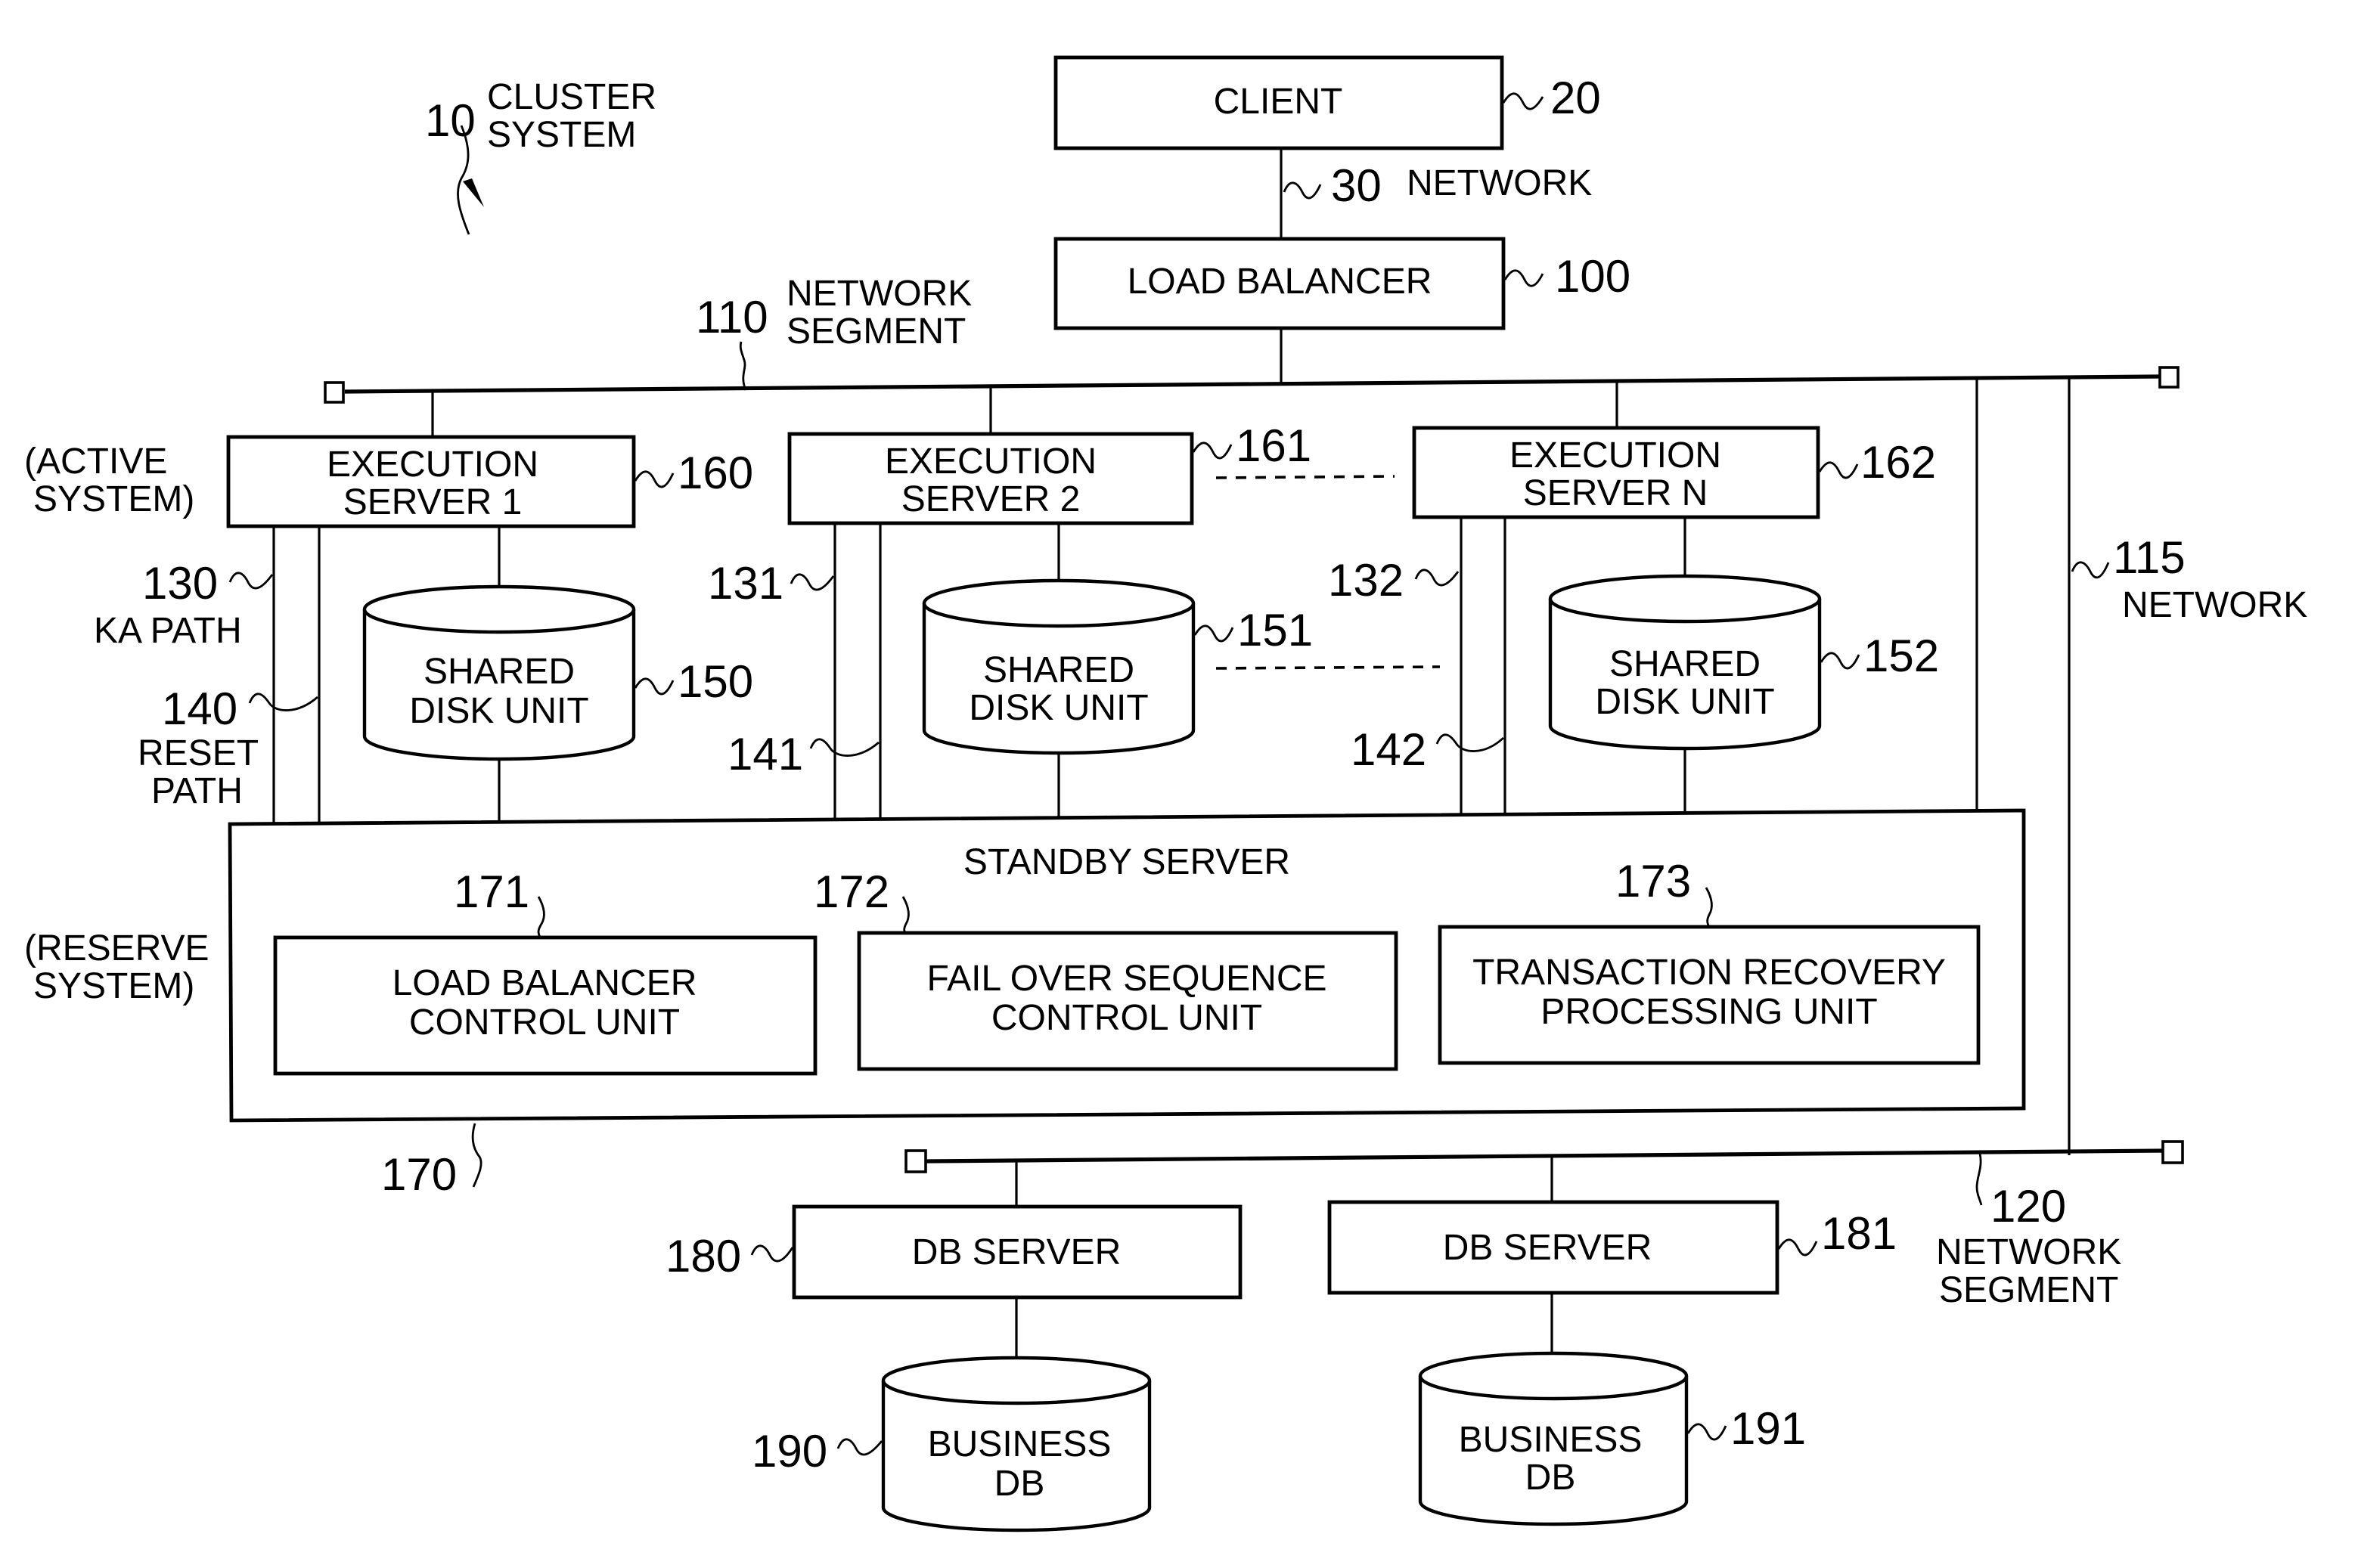  What do you see at coordinates (199, 708) in the screenshot?
I see `reset-path-140-ref: 140` at bounding box center [199, 708].